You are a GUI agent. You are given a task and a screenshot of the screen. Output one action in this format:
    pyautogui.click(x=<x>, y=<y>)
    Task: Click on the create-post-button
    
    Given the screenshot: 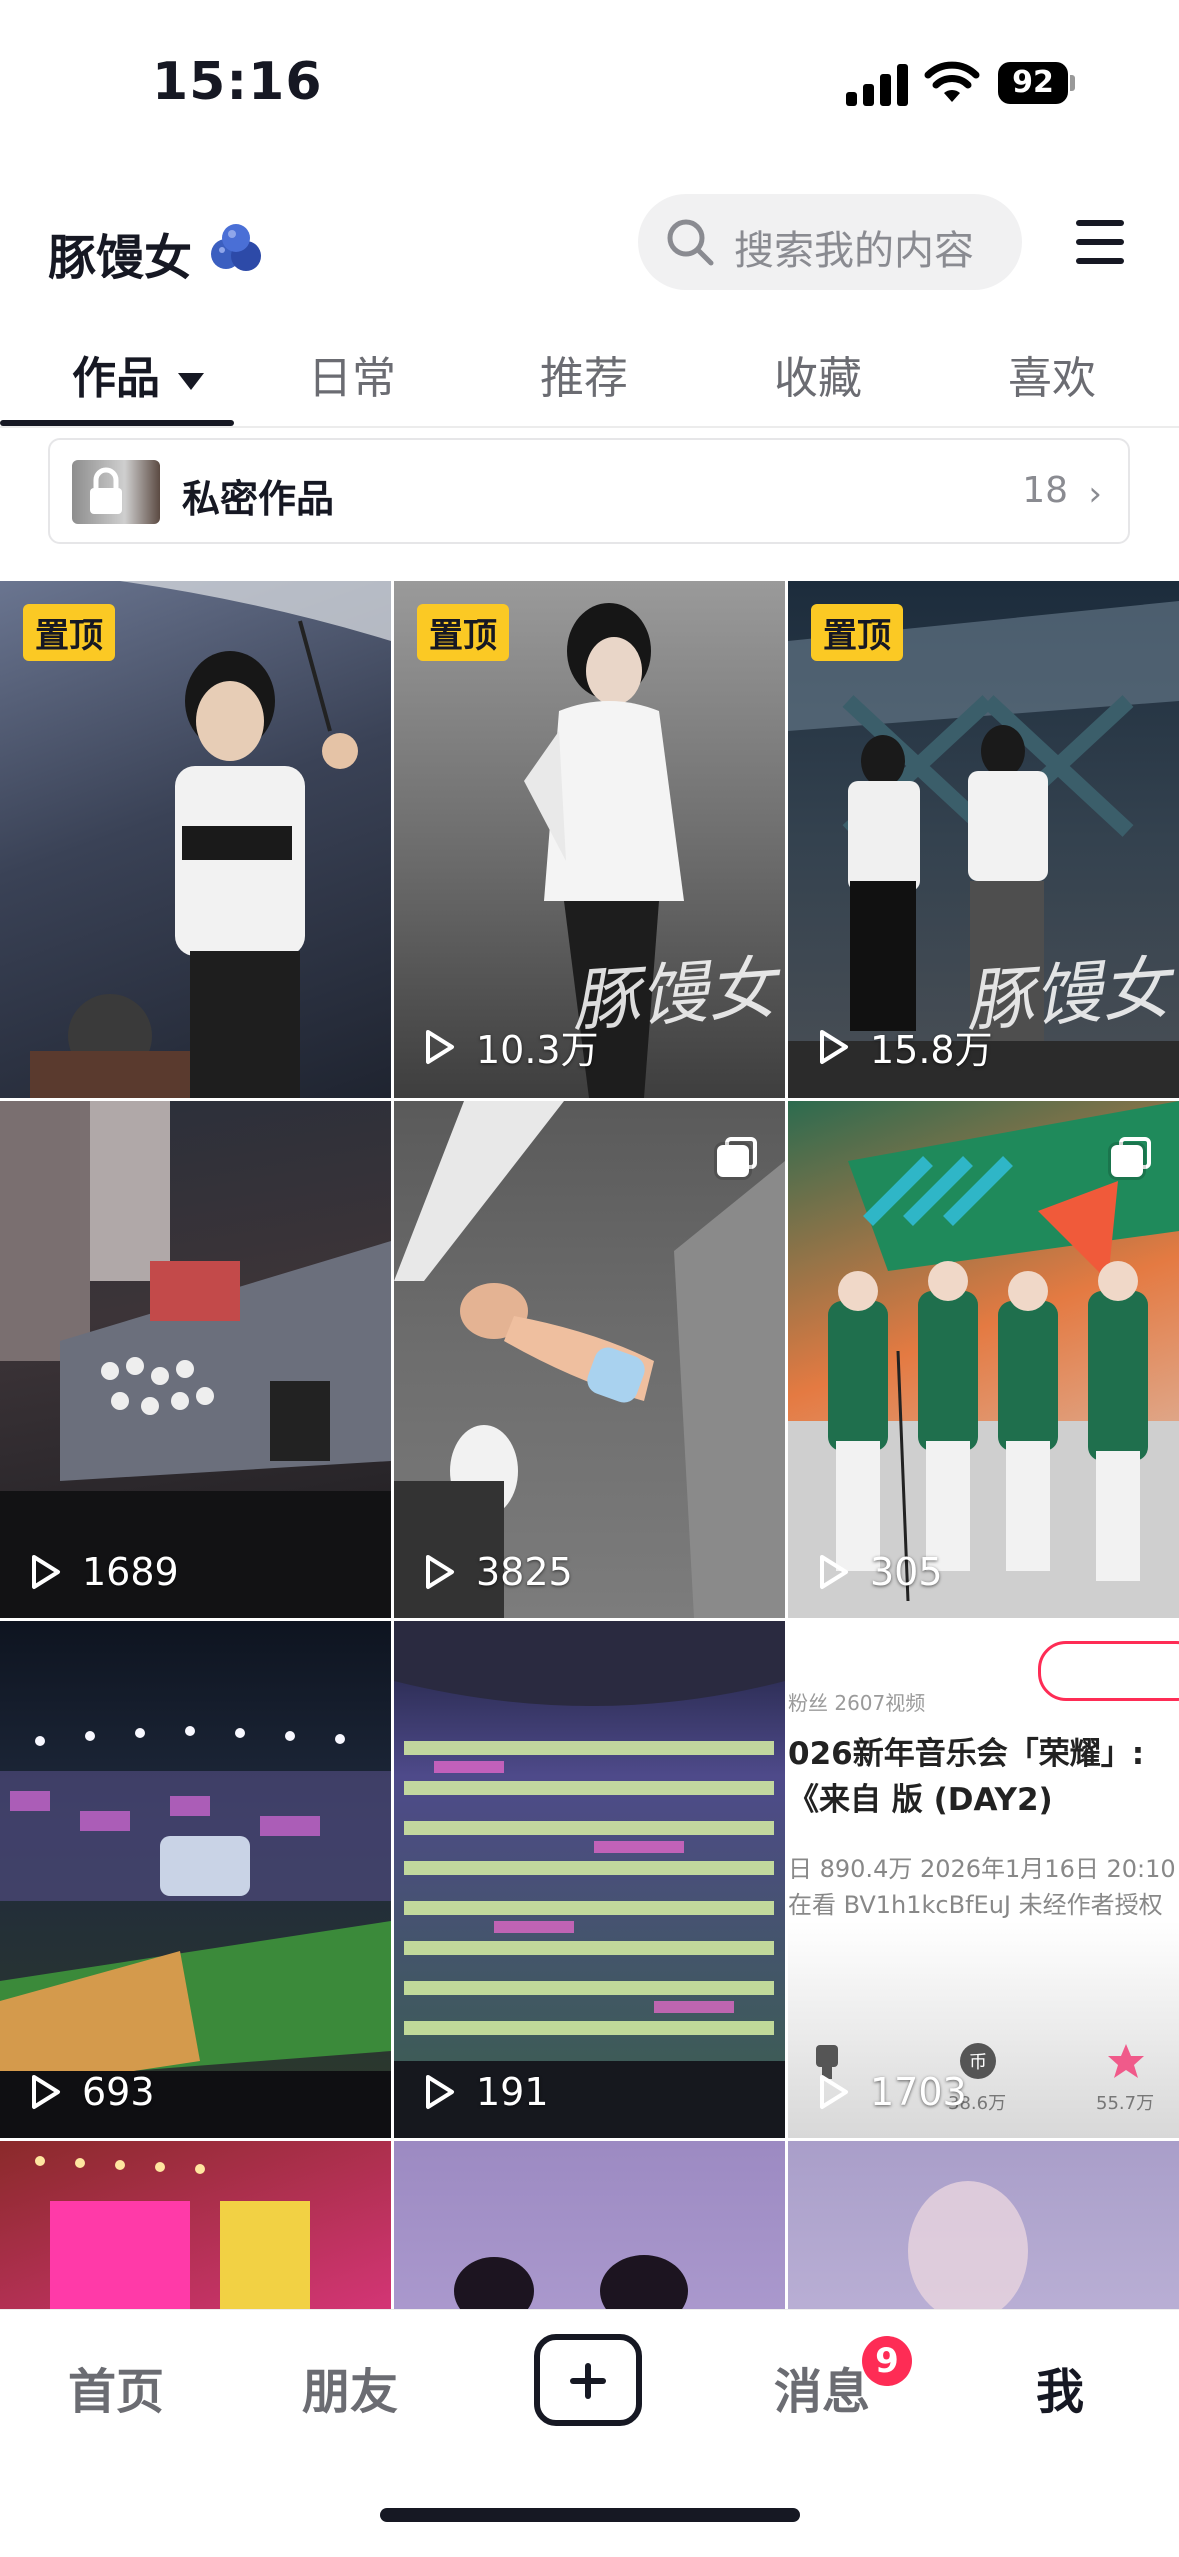 What is the action you would take?
    pyautogui.click(x=588, y=2380)
    